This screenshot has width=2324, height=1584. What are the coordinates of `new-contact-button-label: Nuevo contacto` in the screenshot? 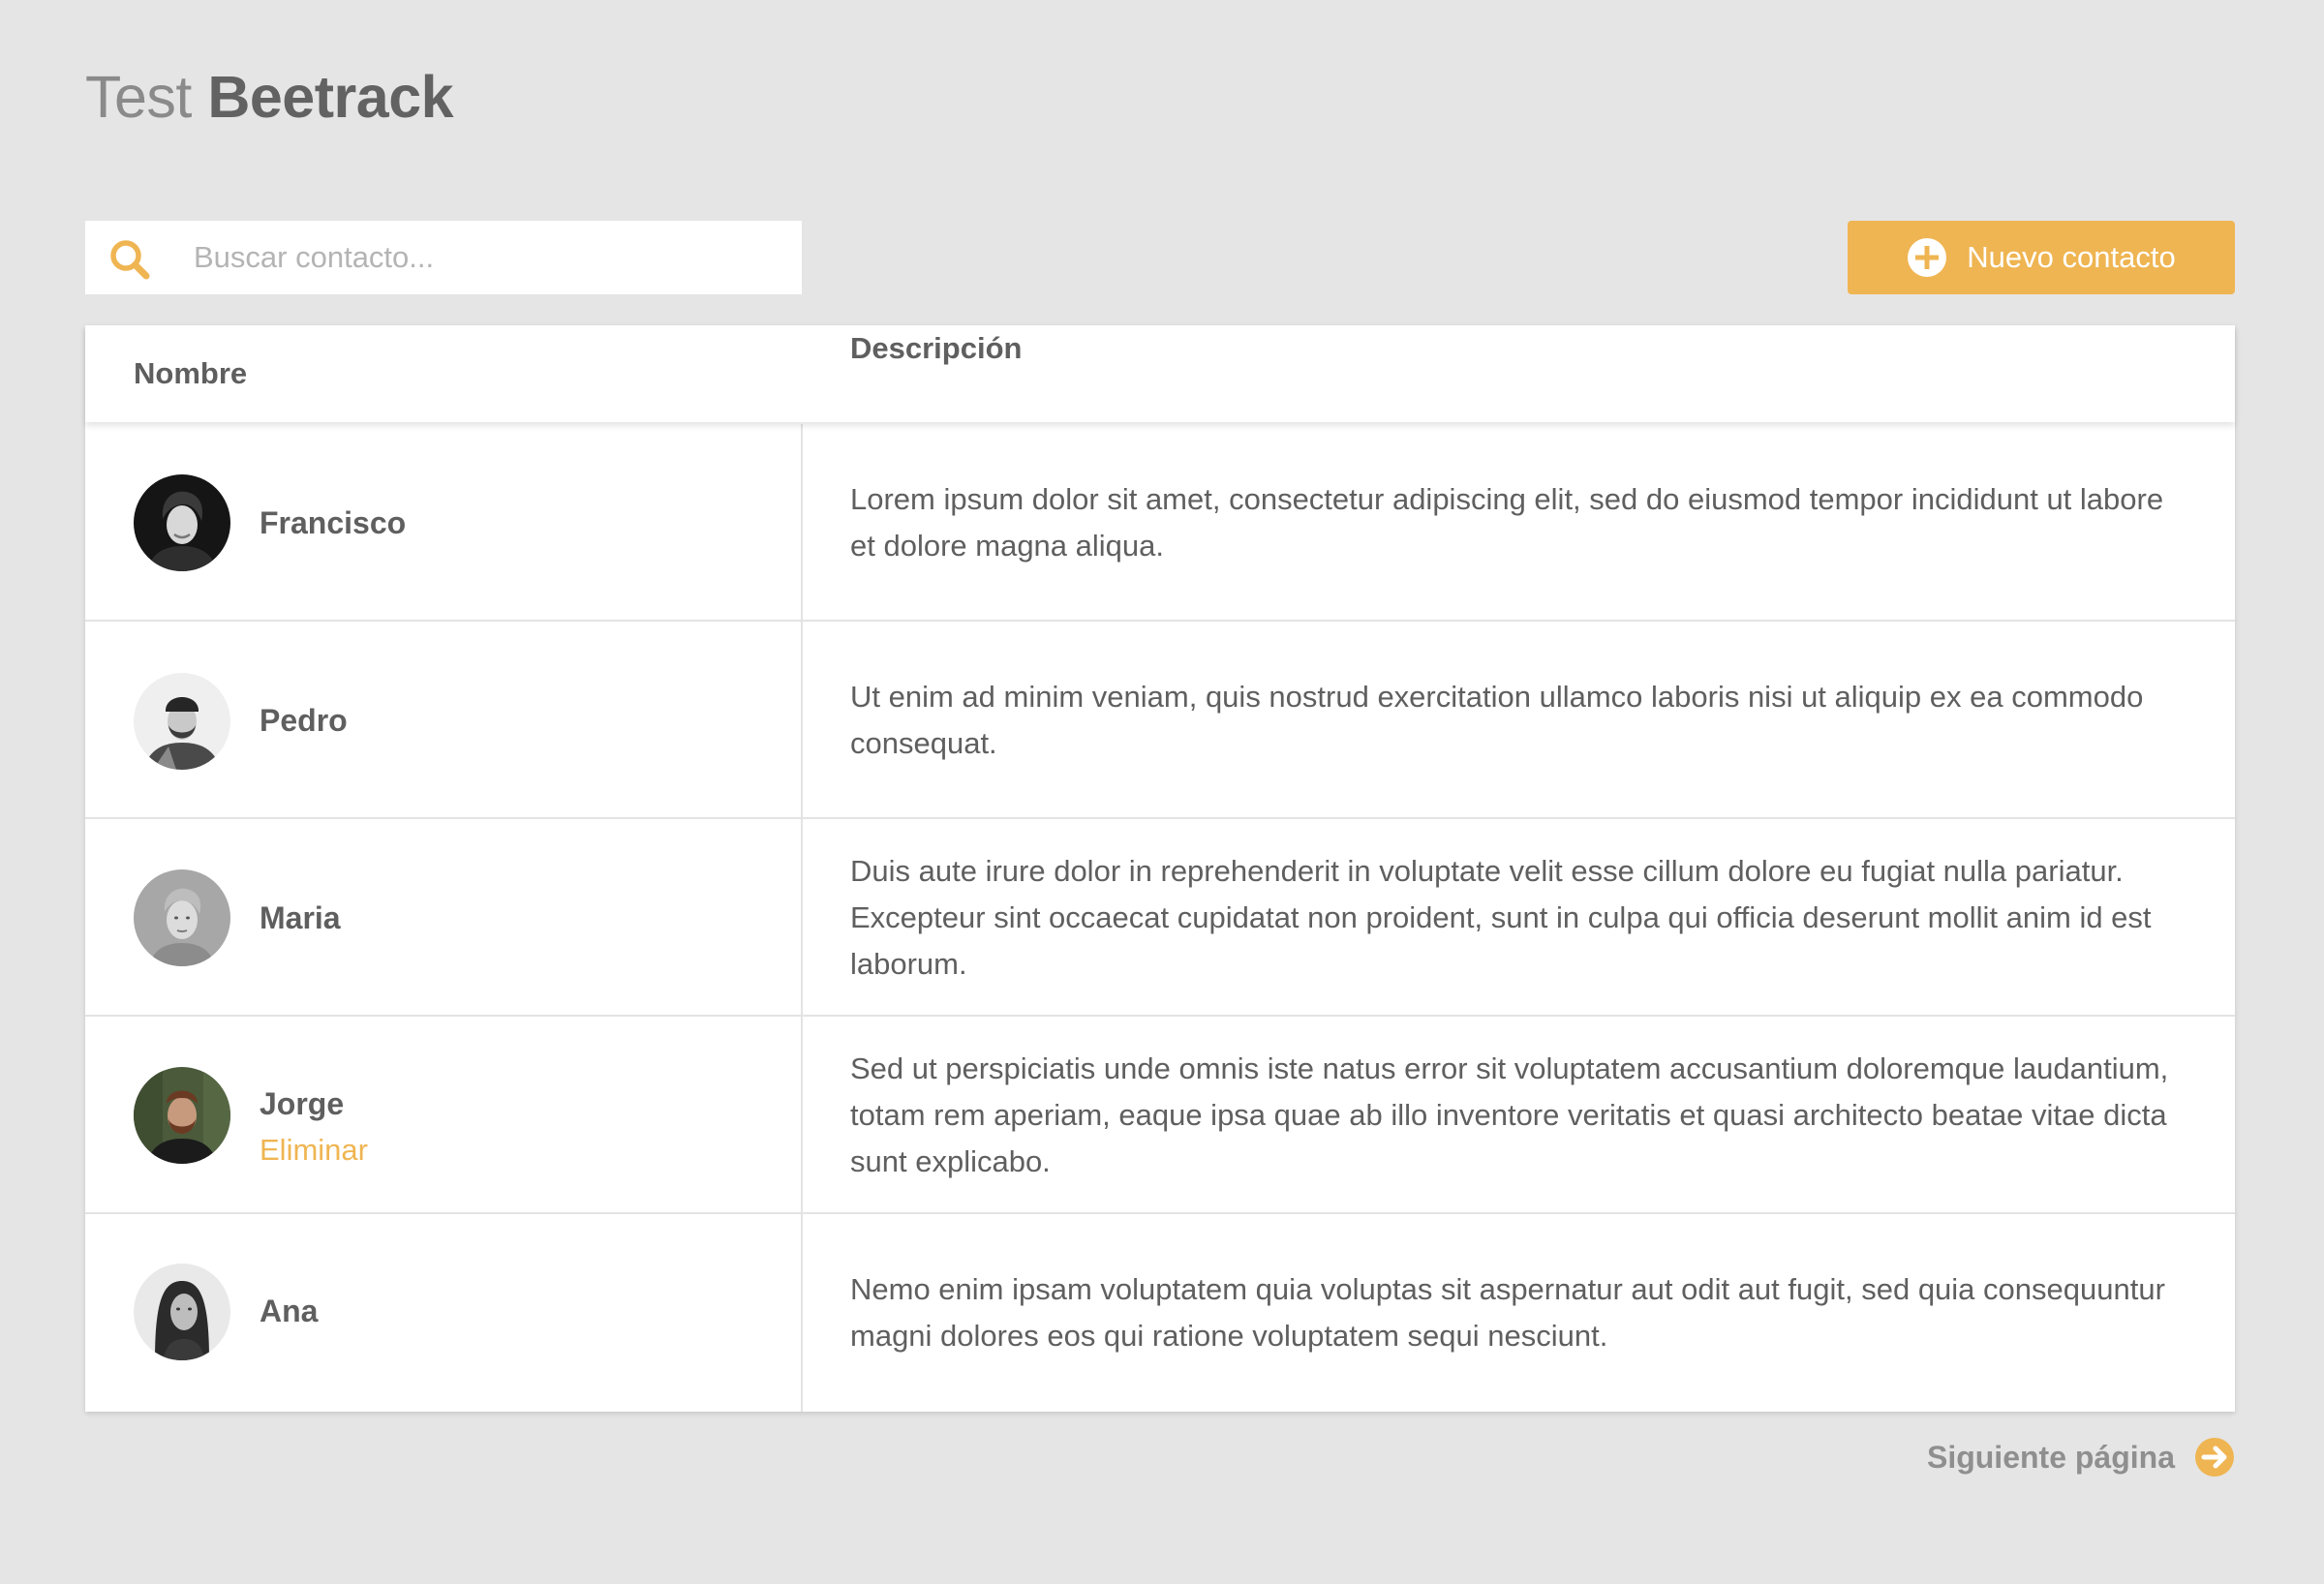 It's located at (2071, 257).